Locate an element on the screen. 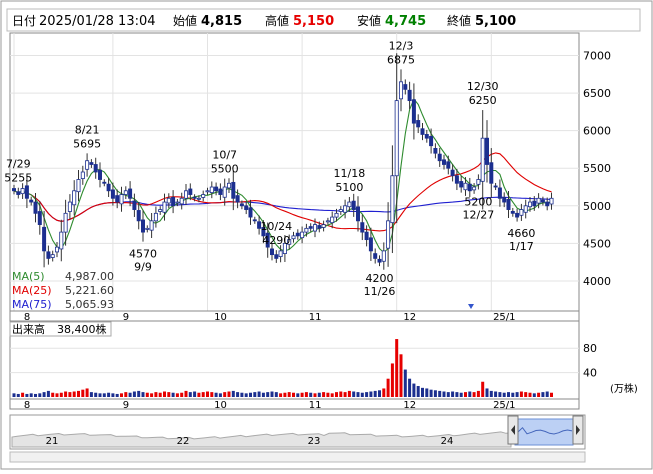 This screenshot has height=474, width=653. annotation-price: 4570 is located at coordinates (143, 254).